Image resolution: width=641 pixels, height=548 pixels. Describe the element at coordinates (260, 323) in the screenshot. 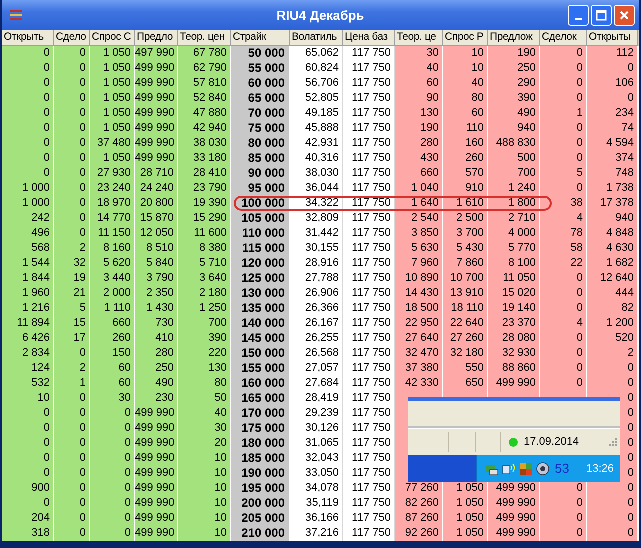

I see `strike-cell: 140 000` at that location.